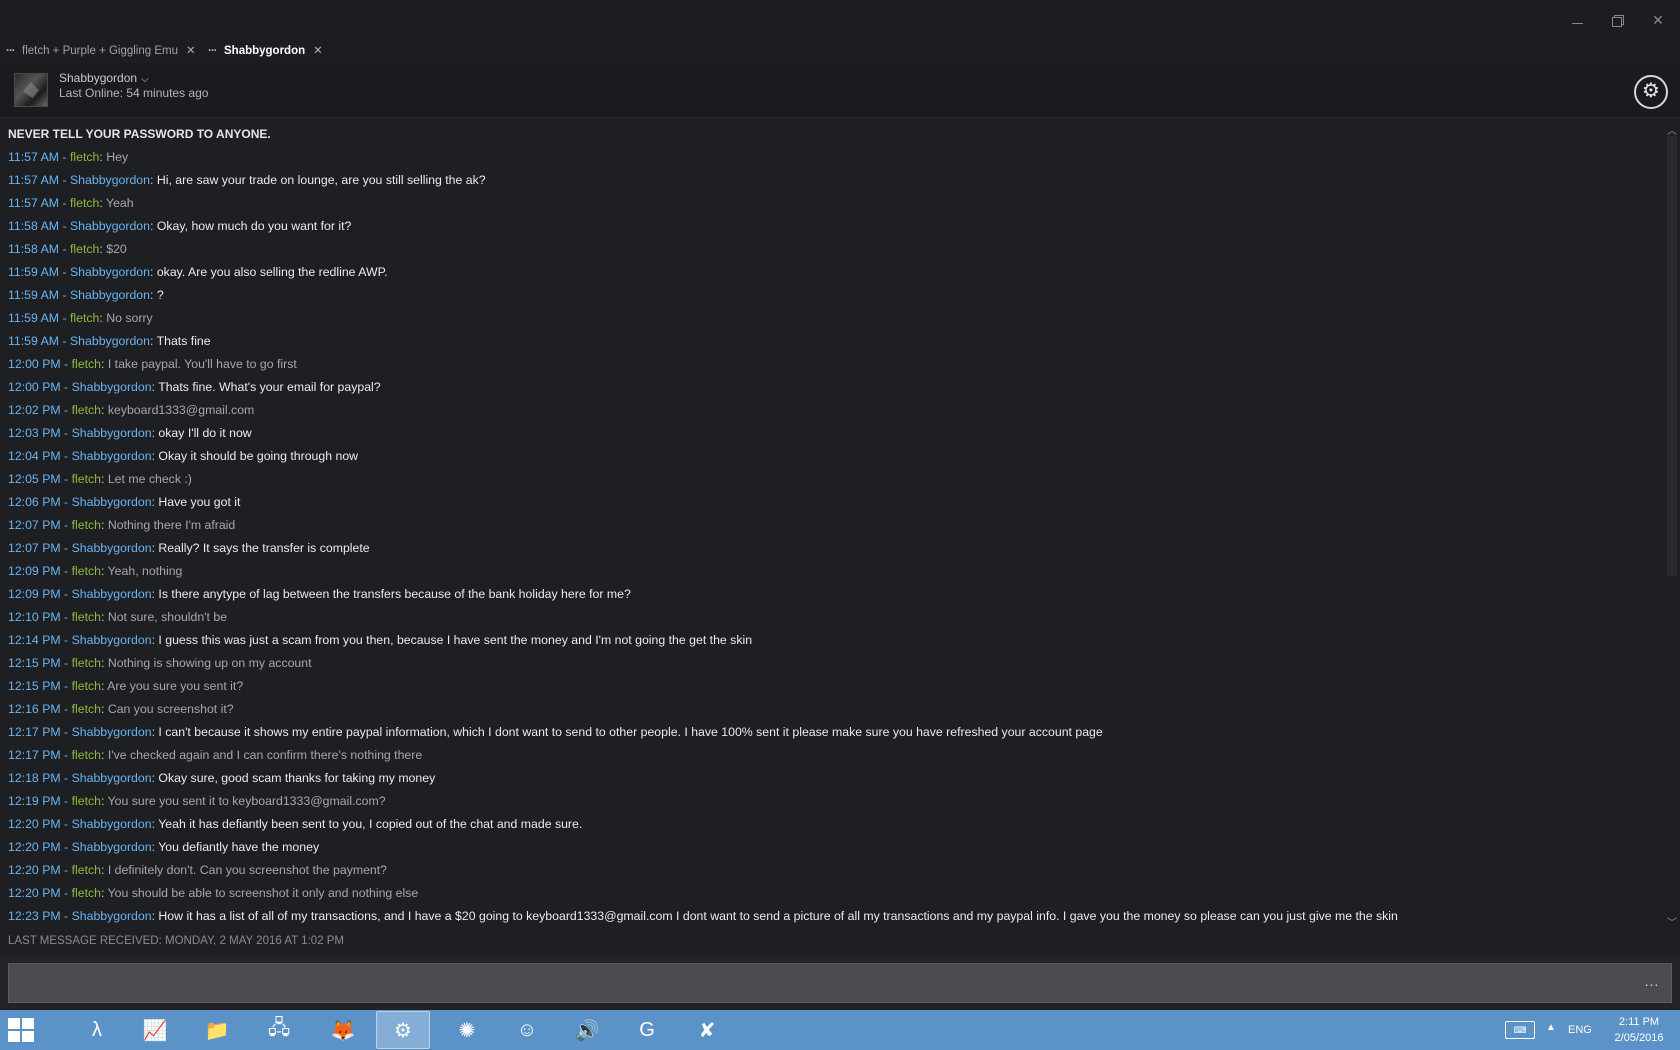  What do you see at coordinates (34, 318) in the screenshot?
I see `message-timestamp: 11:59 AM` at bounding box center [34, 318].